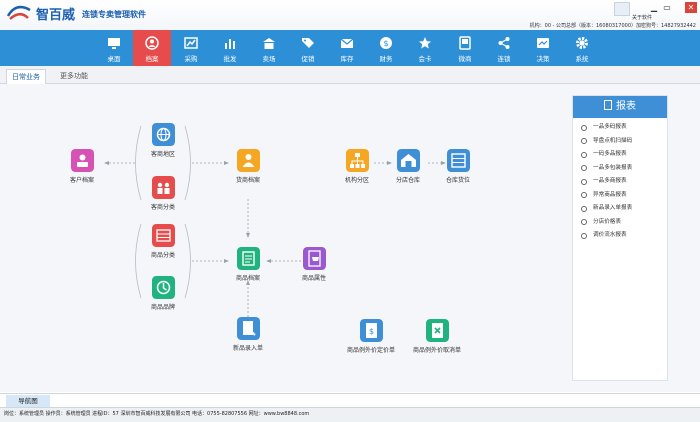 This screenshot has height=422, width=700. Describe the element at coordinates (247, 180) in the screenshot. I see `node-label: 货商档案` at that location.